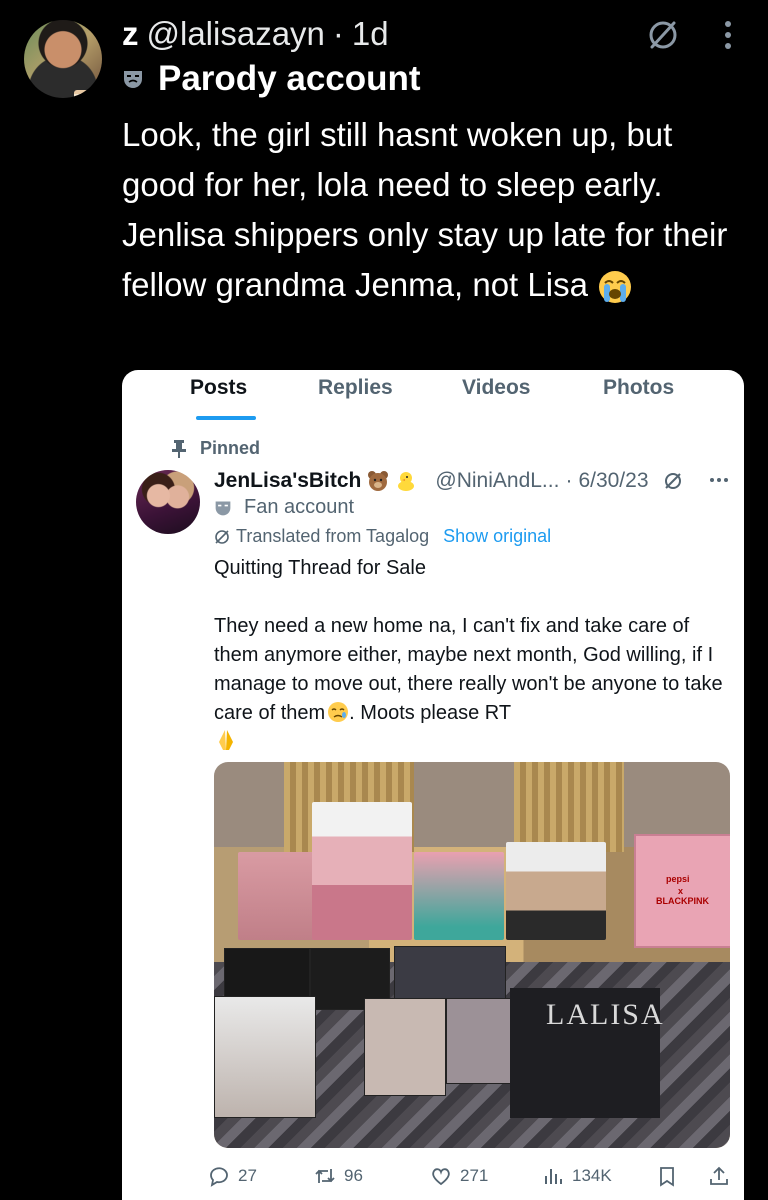  What do you see at coordinates (130, 34) in the screenshot?
I see `author-display-name: z` at bounding box center [130, 34].